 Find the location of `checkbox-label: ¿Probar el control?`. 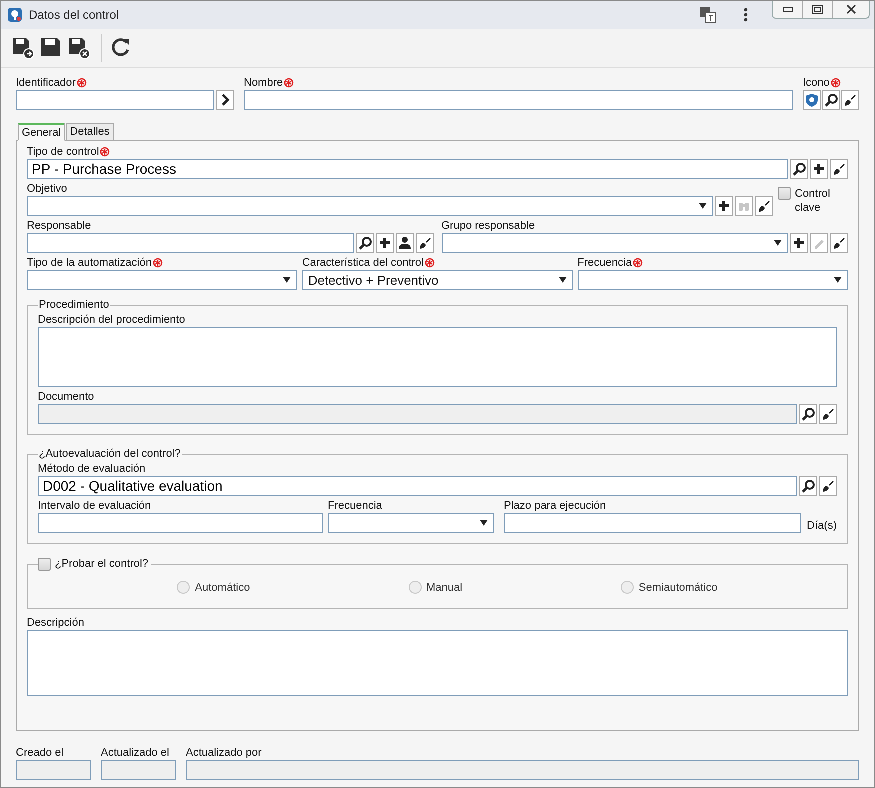

checkbox-label: ¿Probar el control? is located at coordinates (102, 564).